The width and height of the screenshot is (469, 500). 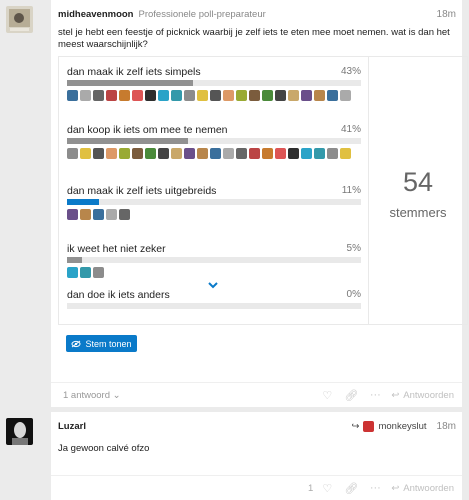 I want to click on option-label: dan maak ik zelf iets uitgebreids, so click(x=142, y=191).